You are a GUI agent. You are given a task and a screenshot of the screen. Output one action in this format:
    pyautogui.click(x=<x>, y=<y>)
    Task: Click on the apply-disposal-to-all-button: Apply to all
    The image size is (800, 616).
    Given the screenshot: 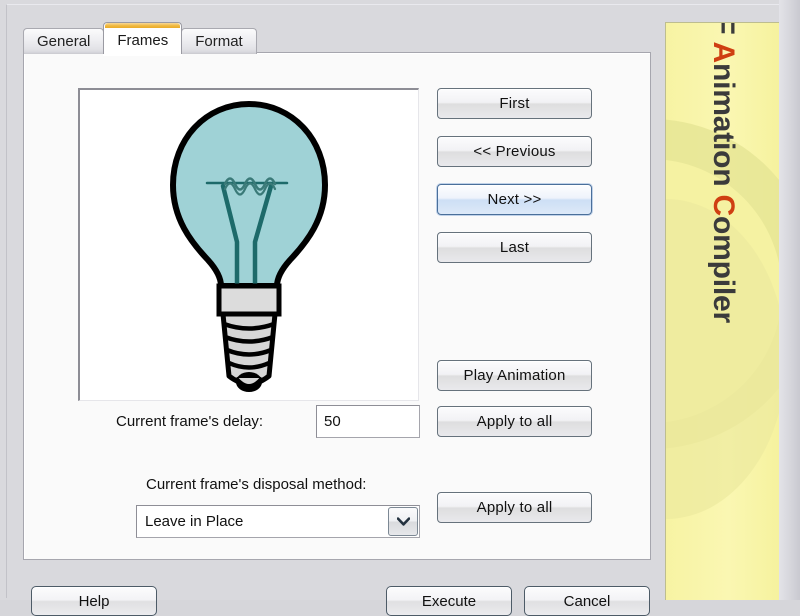 What is the action you would take?
    pyautogui.click(x=514, y=507)
    